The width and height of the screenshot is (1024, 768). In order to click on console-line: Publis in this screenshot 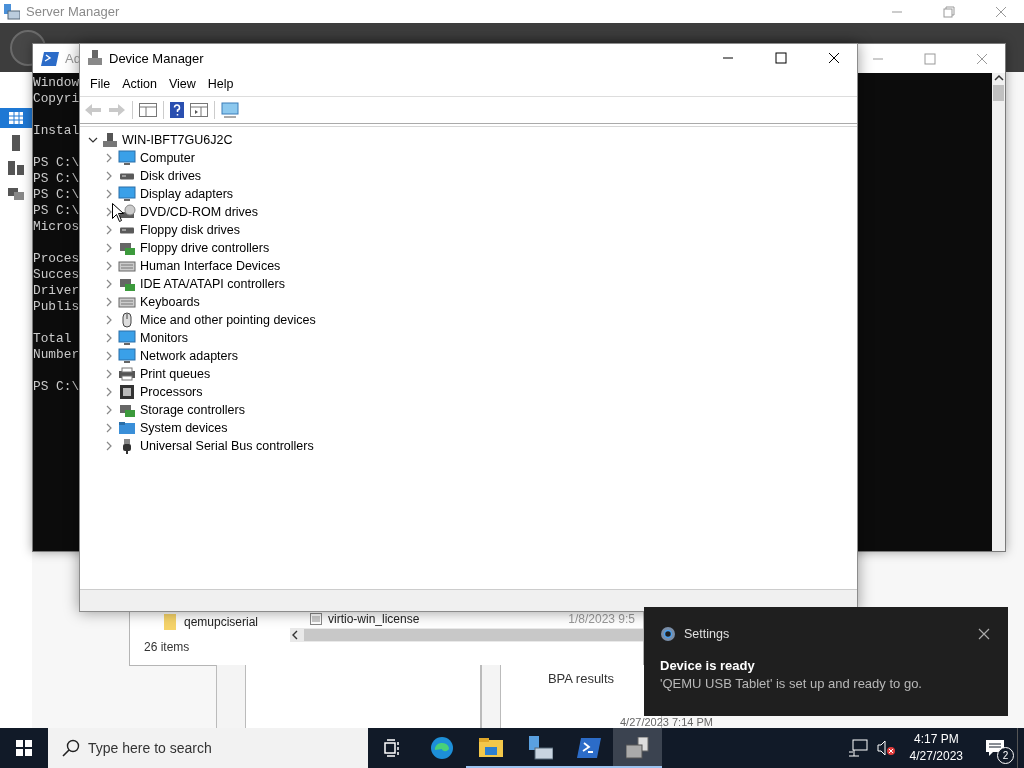, I will do `click(56, 307)`.